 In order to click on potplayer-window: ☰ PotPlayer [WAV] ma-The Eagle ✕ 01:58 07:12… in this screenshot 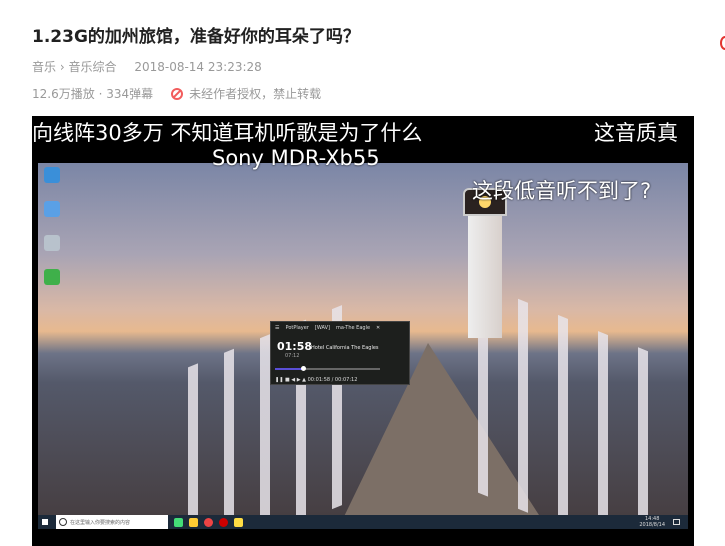, I will do `click(340, 353)`.